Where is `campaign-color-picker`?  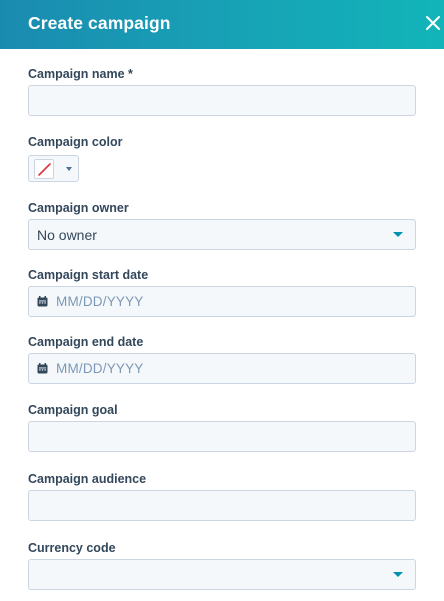 campaign-color-picker is located at coordinates (53, 168).